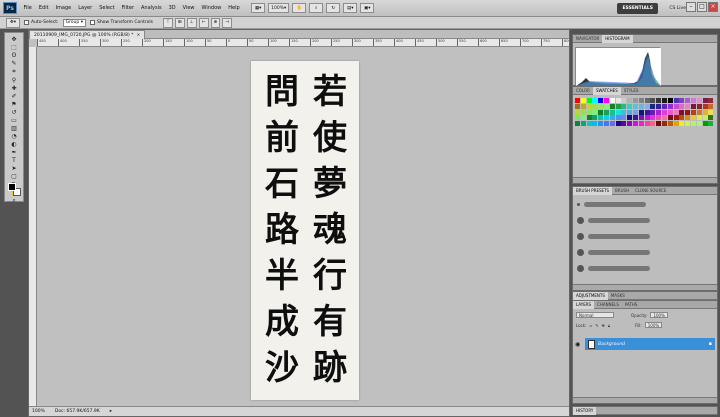 The width and height of the screenshot is (720, 417). I want to click on tab-histogram: HISTOGRAM, so click(617, 38).